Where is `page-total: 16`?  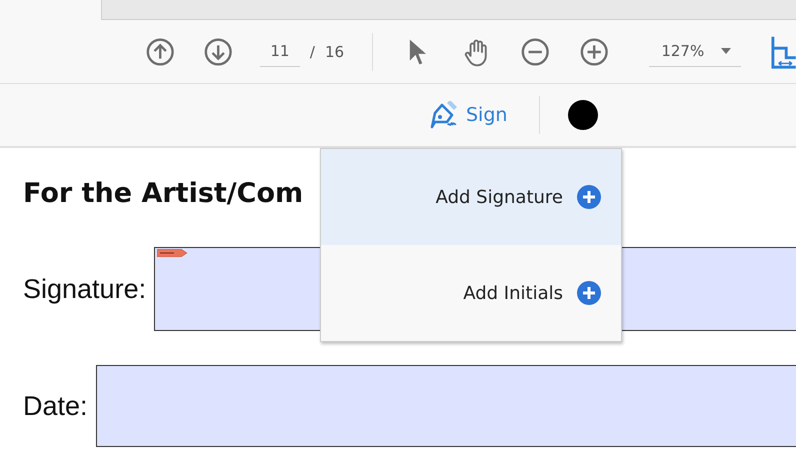 page-total: 16 is located at coordinates (334, 51).